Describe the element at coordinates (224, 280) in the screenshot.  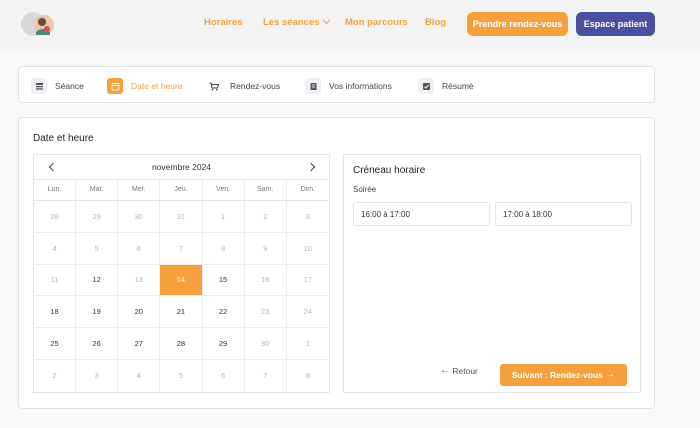
I see `calendar-day: 15` at that location.